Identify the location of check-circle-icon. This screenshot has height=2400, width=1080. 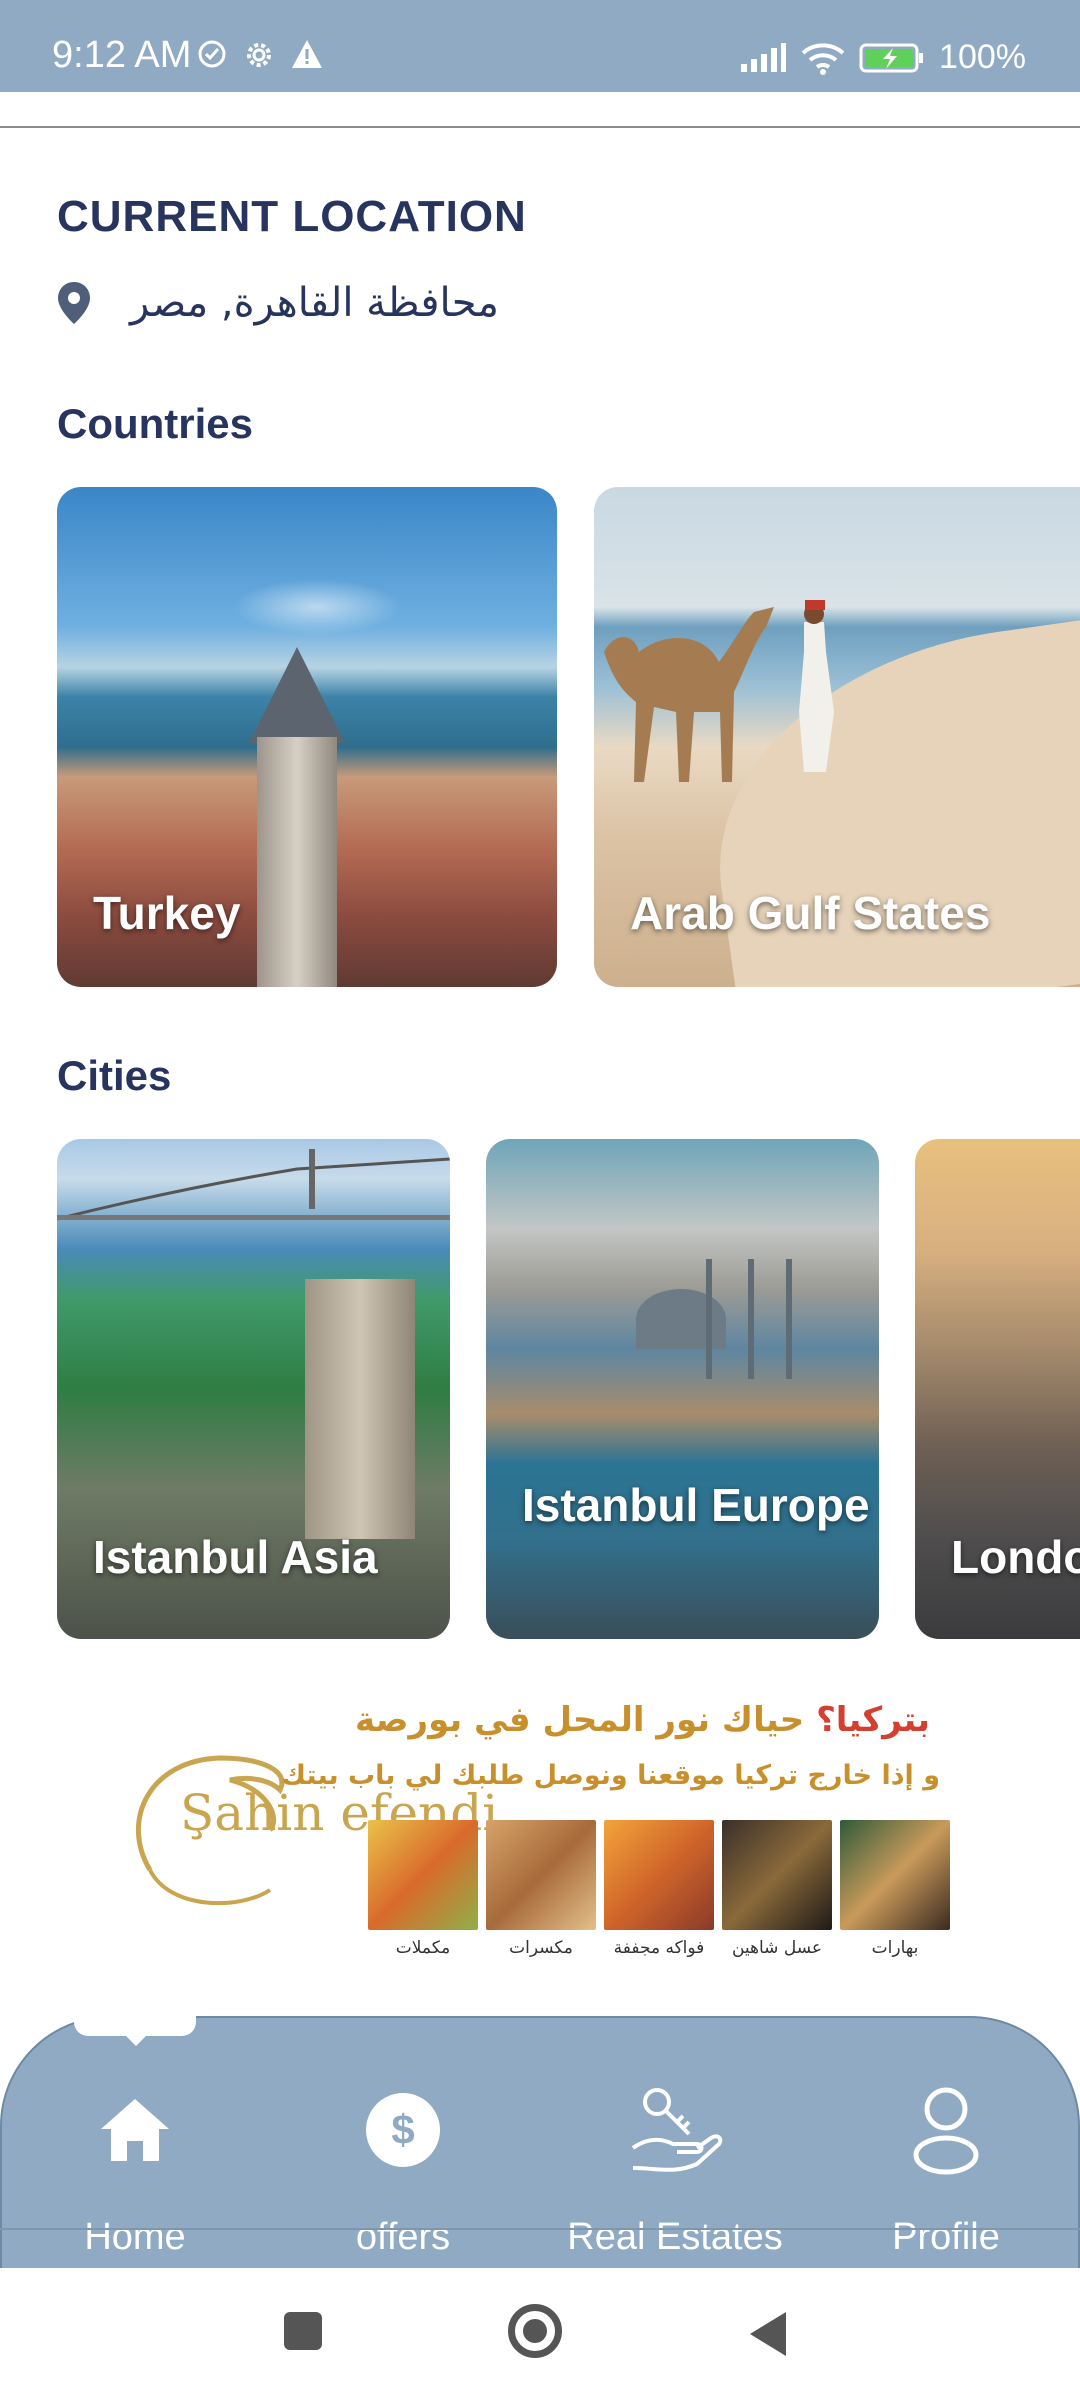
(212, 54).